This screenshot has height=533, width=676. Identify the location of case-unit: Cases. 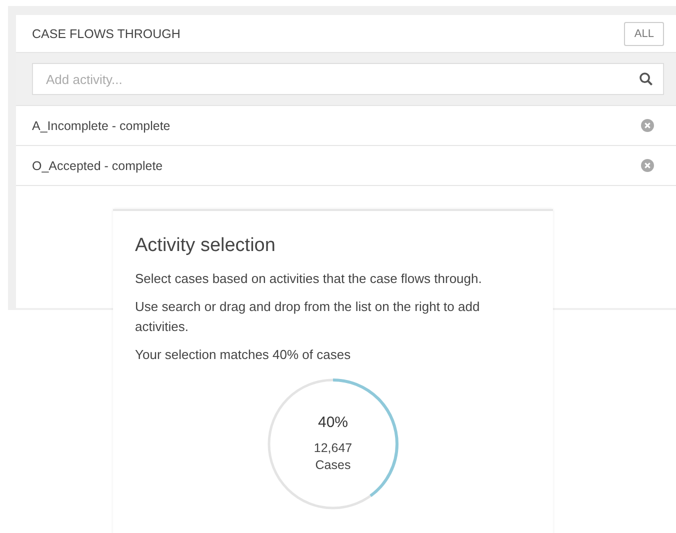
(333, 465).